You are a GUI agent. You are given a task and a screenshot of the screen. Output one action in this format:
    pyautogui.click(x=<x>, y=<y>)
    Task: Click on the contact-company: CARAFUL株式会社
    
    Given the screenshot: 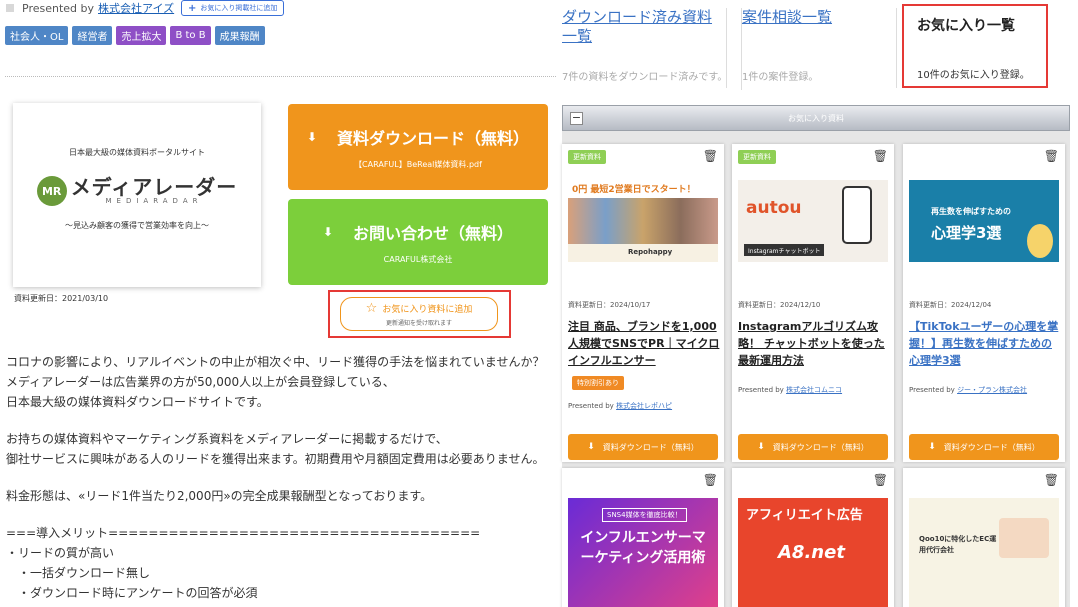 What is the action you would take?
    pyautogui.click(x=418, y=259)
    